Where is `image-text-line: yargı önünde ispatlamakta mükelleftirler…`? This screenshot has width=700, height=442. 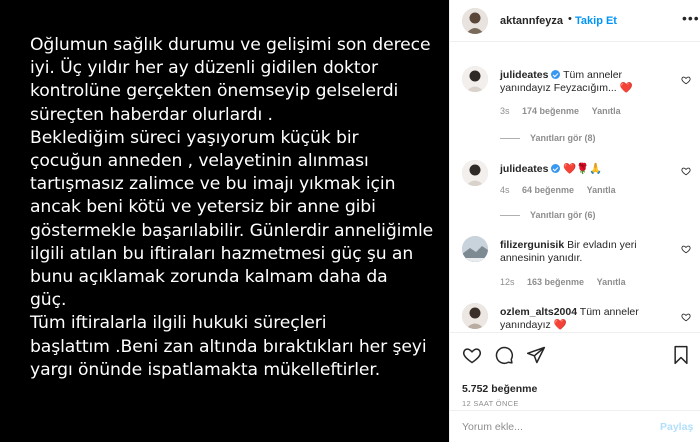
image-text-line: yargı önünde ispatlamakta mükelleftirler… is located at coordinates (205, 369).